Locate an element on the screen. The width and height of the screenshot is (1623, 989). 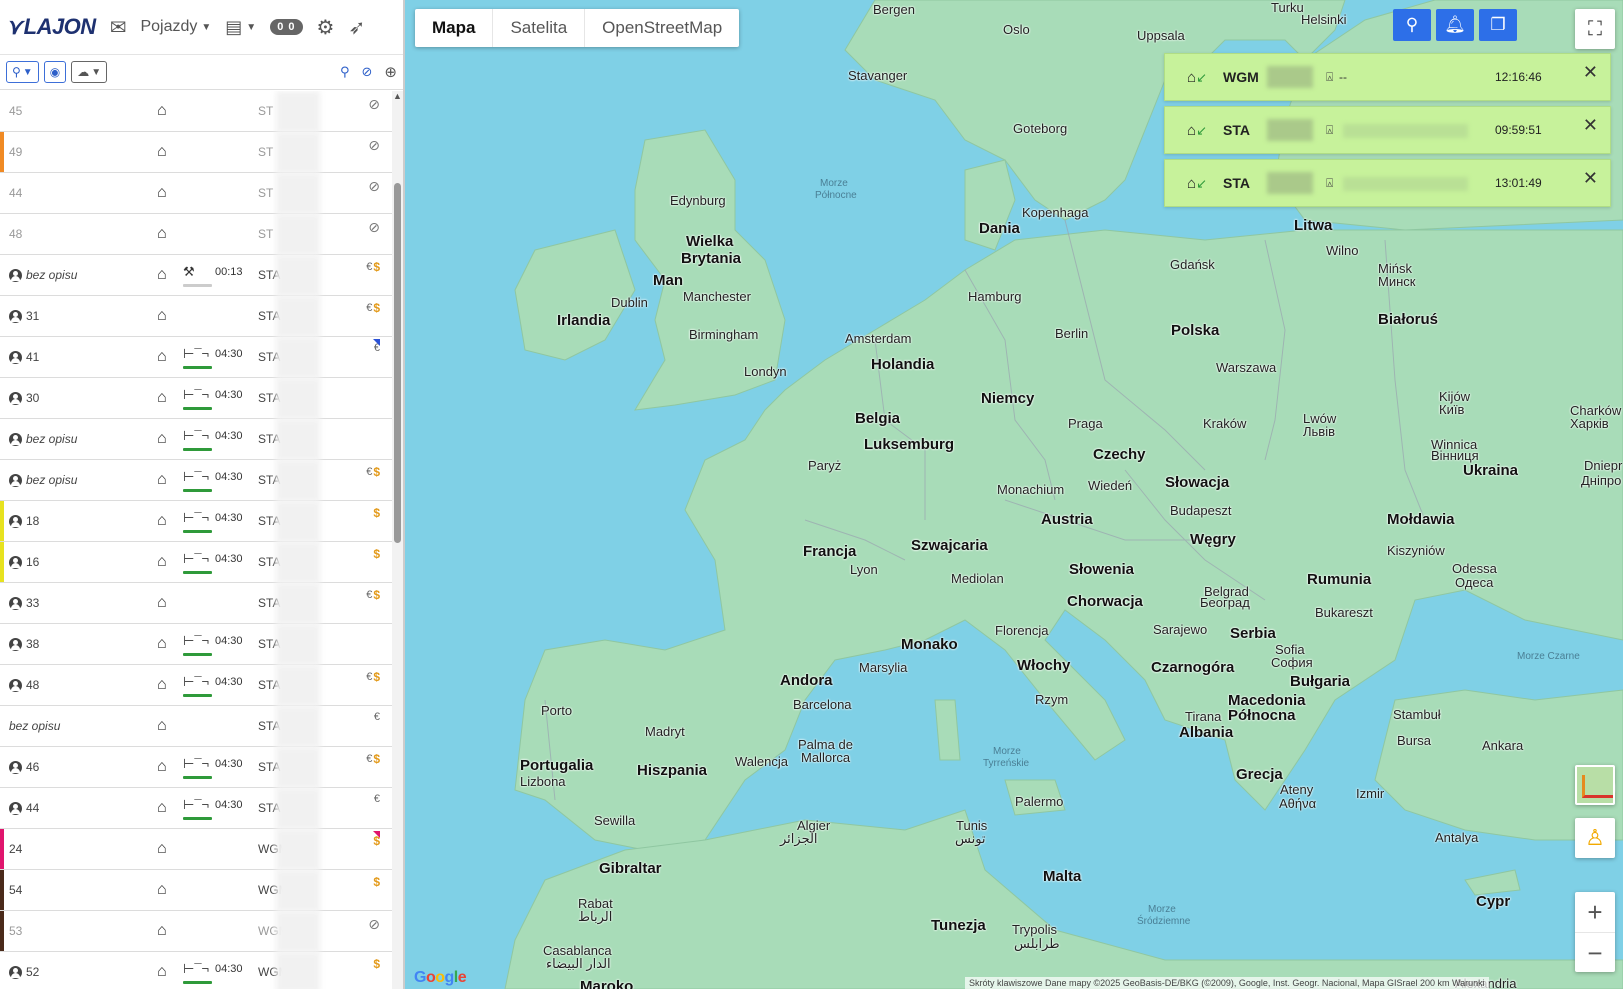
vehicles-dropdown: Pojazdy ▼ is located at coordinates (175, 27).